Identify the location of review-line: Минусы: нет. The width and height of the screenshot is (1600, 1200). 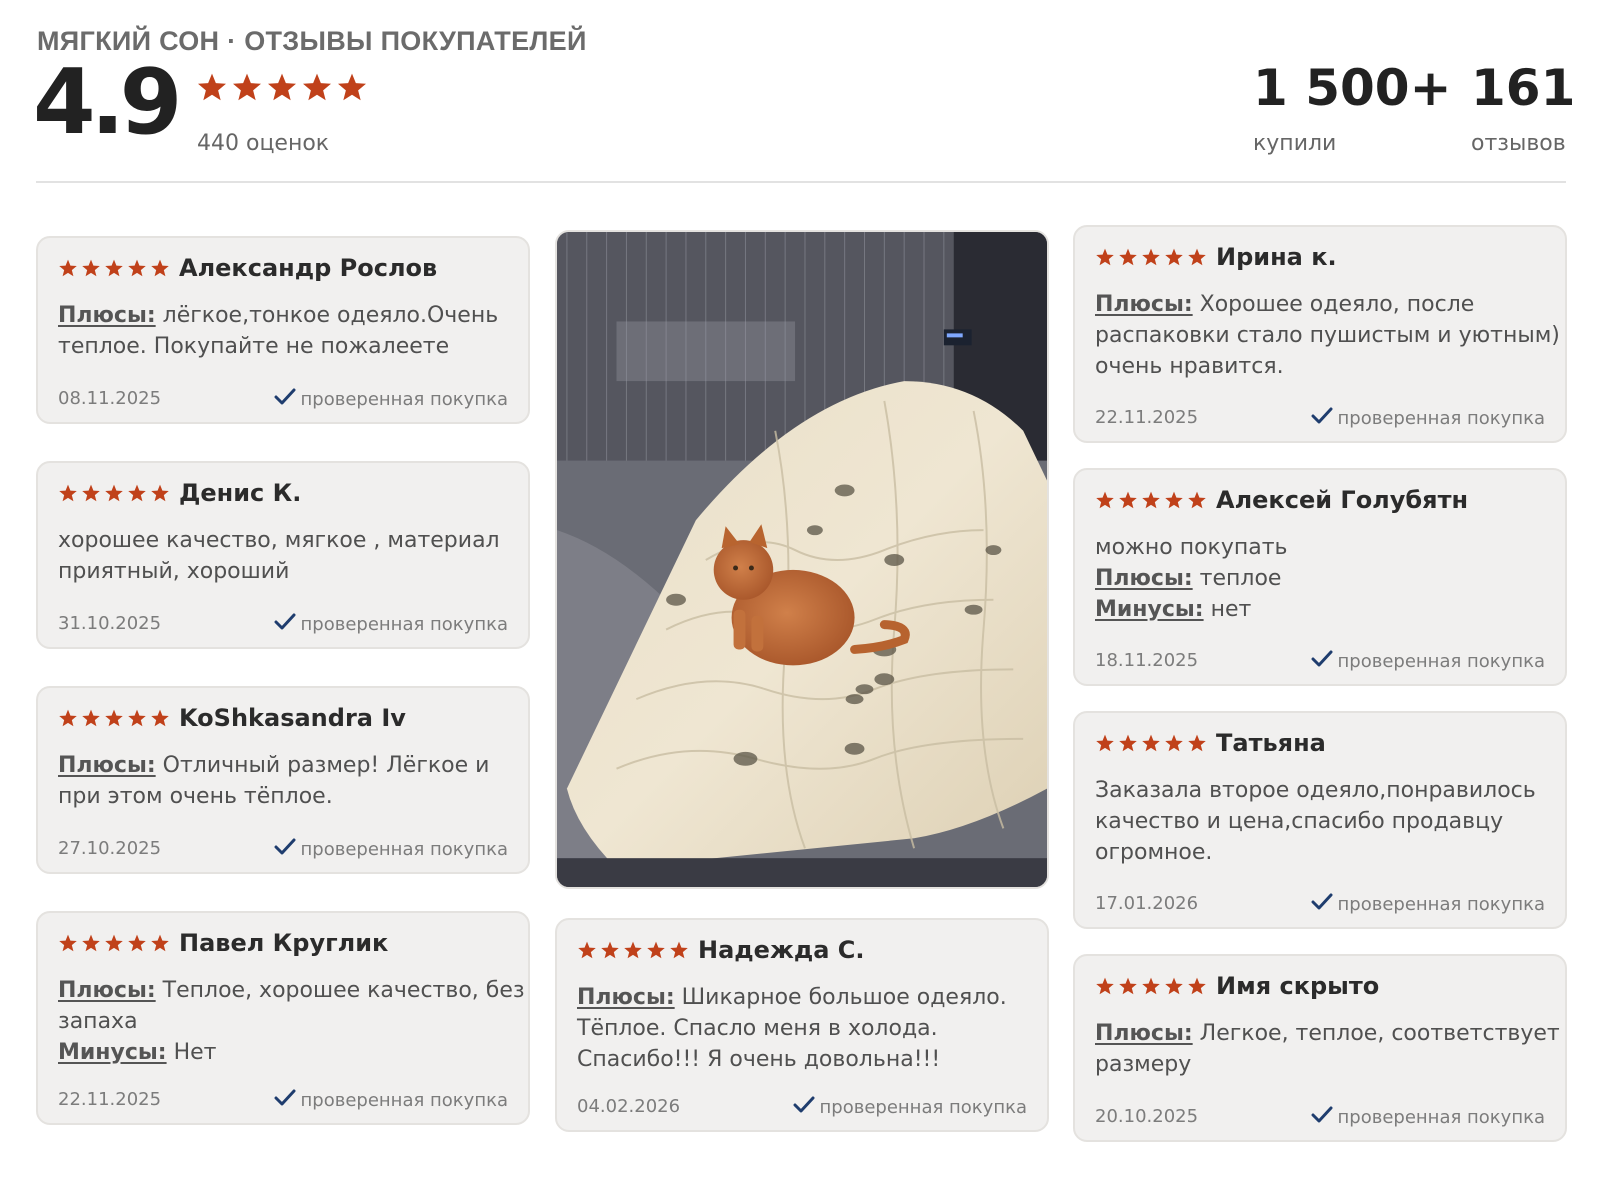
(1330, 609).